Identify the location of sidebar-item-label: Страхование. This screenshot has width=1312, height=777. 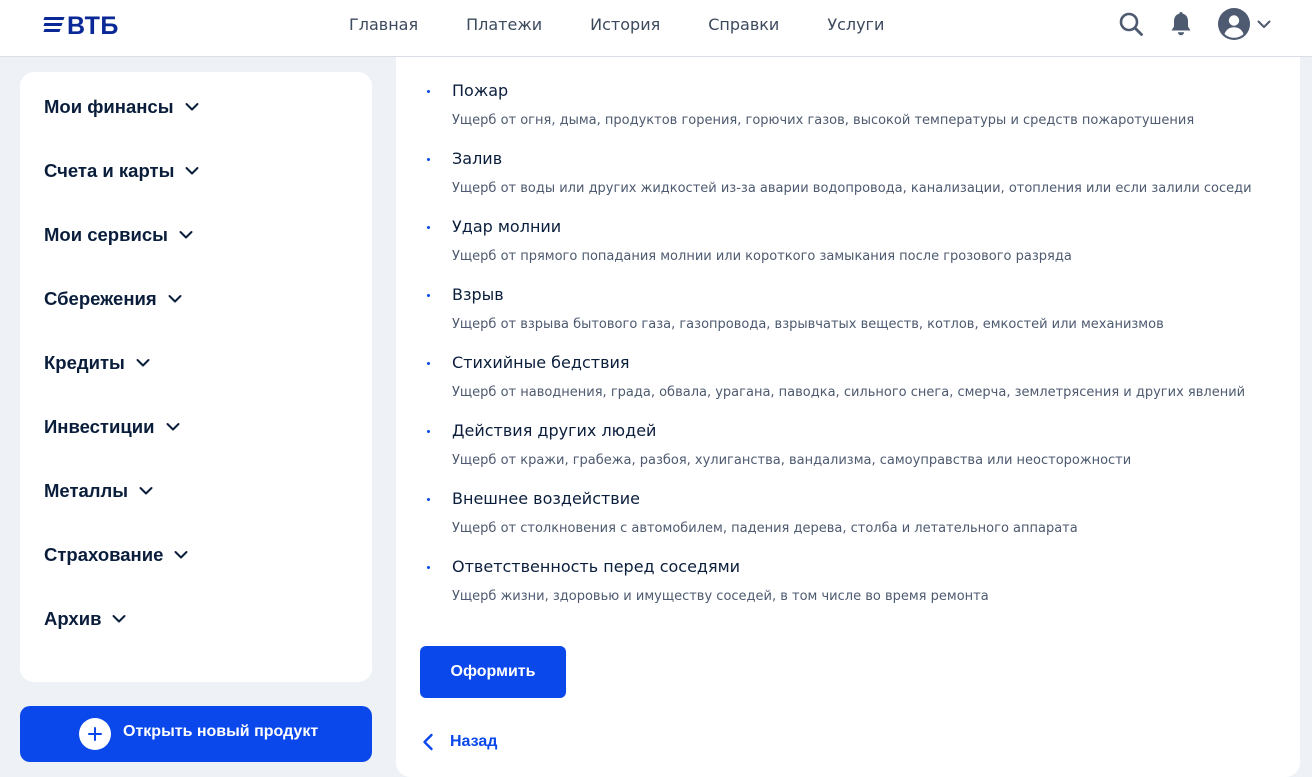
(104, 554).